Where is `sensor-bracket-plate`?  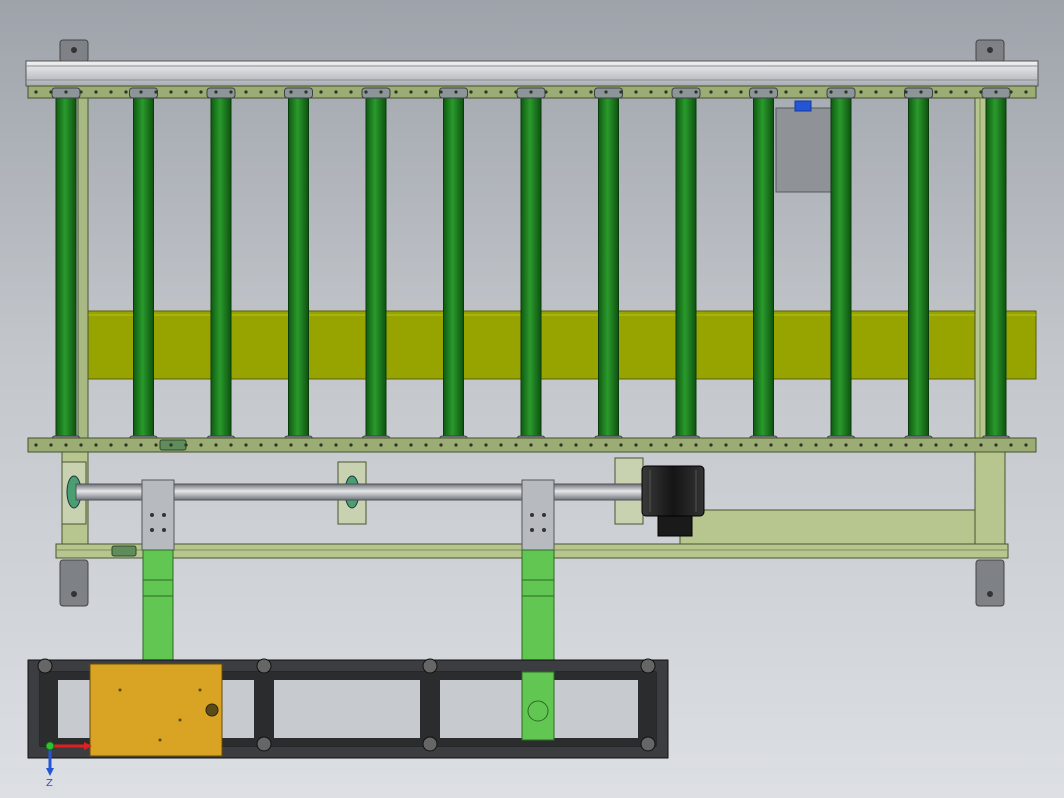 sensor-bracket-plate is located at coordinates (804, 146).